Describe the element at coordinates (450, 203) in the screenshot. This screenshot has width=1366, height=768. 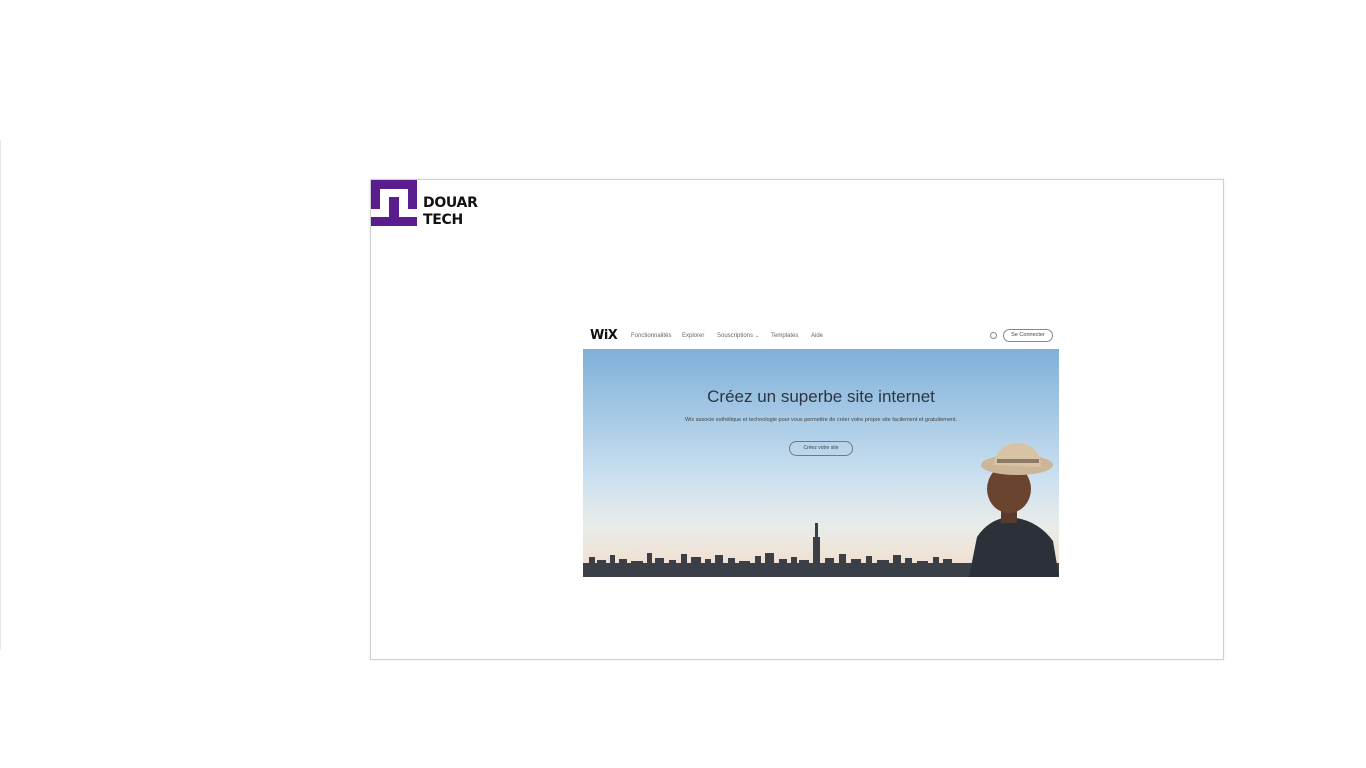
I see `logo-line-1: DOUAR` at that location.